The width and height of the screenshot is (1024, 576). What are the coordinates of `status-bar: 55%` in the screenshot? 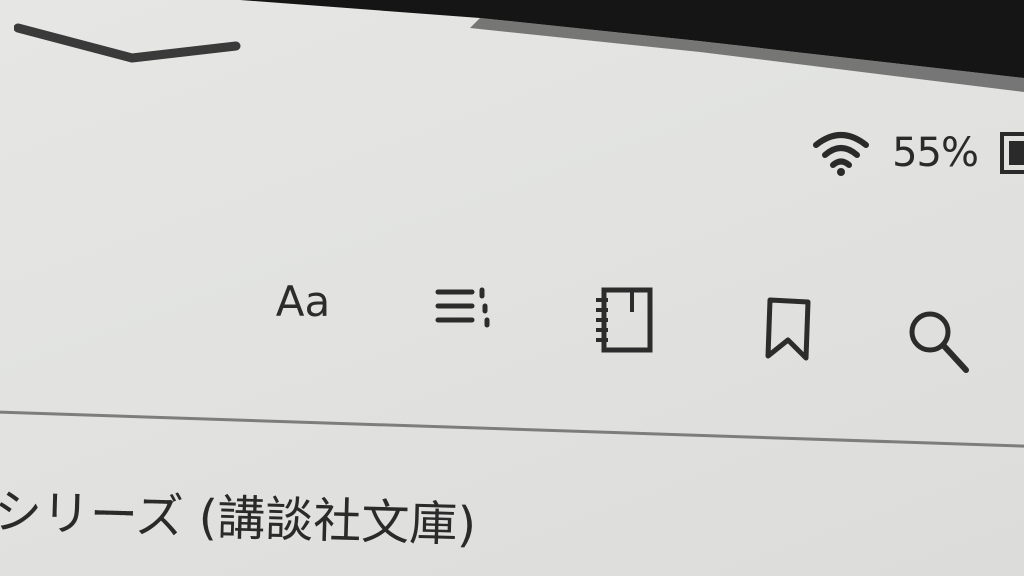 It's located at (918, 153).